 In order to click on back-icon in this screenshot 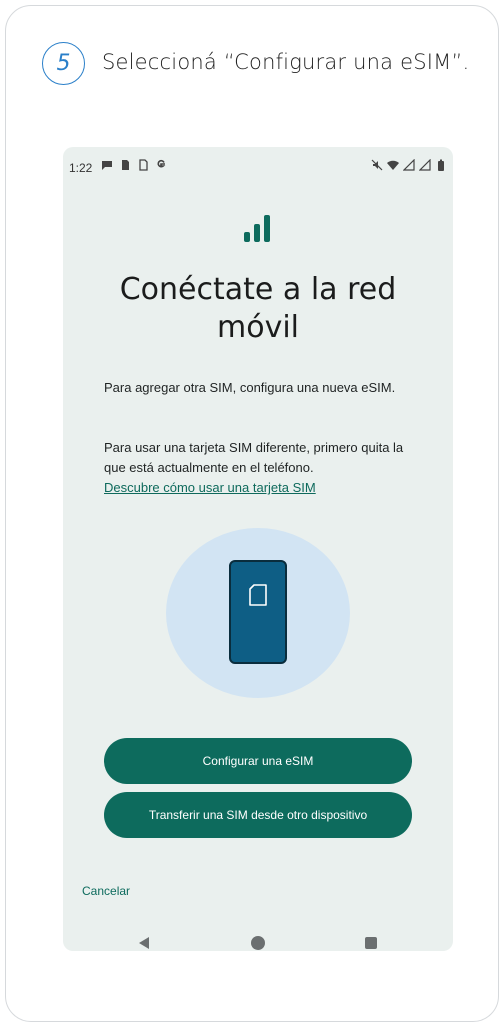, I will do `click(144, 943)`.